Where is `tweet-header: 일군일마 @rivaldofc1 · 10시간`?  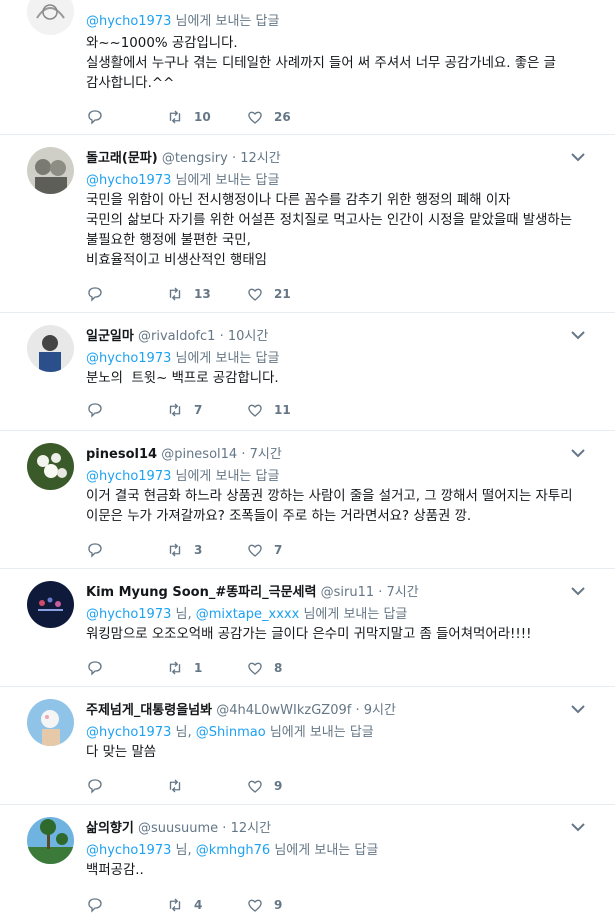 tweet-header: 일군일마 @rivaldofc1 · 10시간 is located at coordinates (177, 334).